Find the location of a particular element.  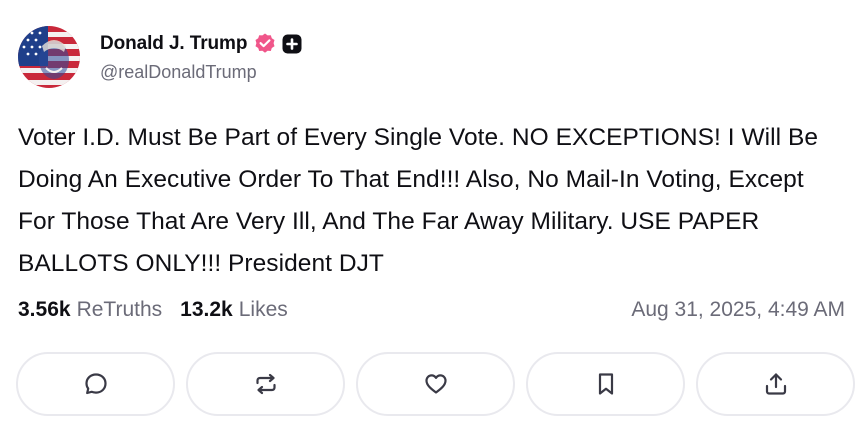

share-icon is located at coordinates (775, 384).